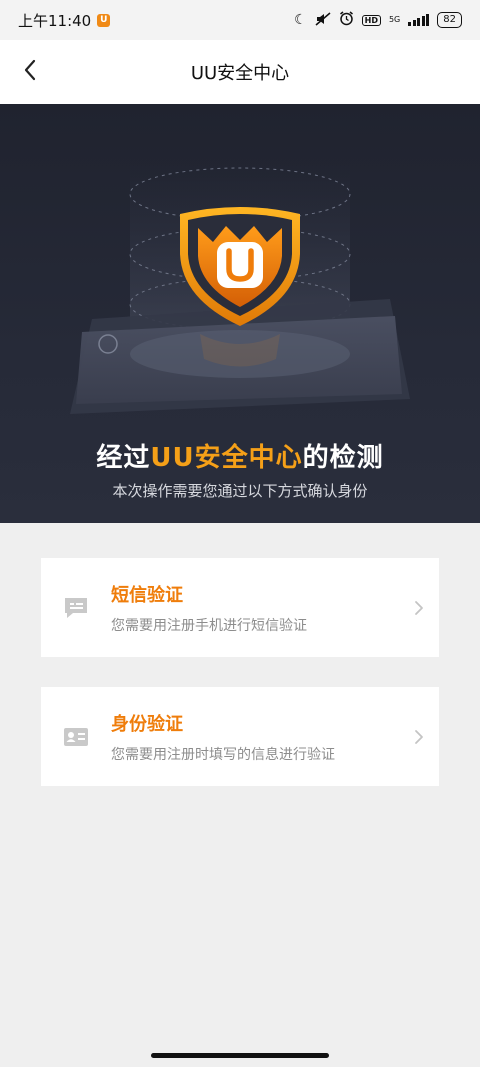  What do you see at coordinates (209, 625) in the screenshot?
I see `sms-option-description: 您需要用注册手机进行短信验证` at bounding box center [209, 625].